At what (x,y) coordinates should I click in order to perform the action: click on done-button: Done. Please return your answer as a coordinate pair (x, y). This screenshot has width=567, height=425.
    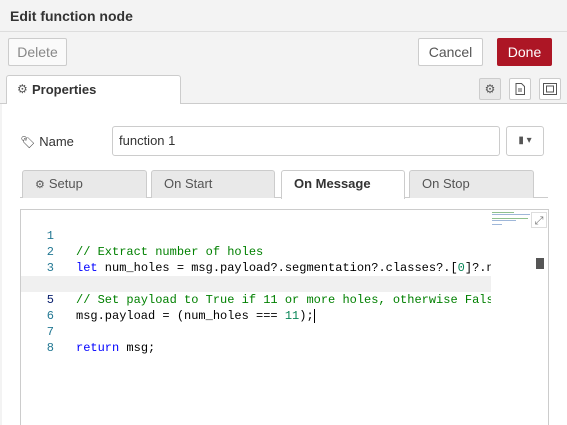
    Looking at the image, I should click on (524, 52).